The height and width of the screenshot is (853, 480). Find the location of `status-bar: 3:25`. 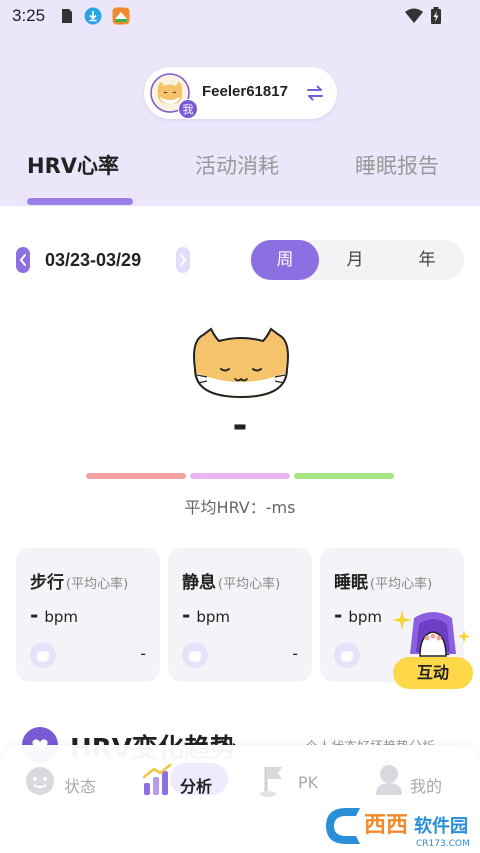

status-bar: 3:25 is located at coordinates (240, 16).